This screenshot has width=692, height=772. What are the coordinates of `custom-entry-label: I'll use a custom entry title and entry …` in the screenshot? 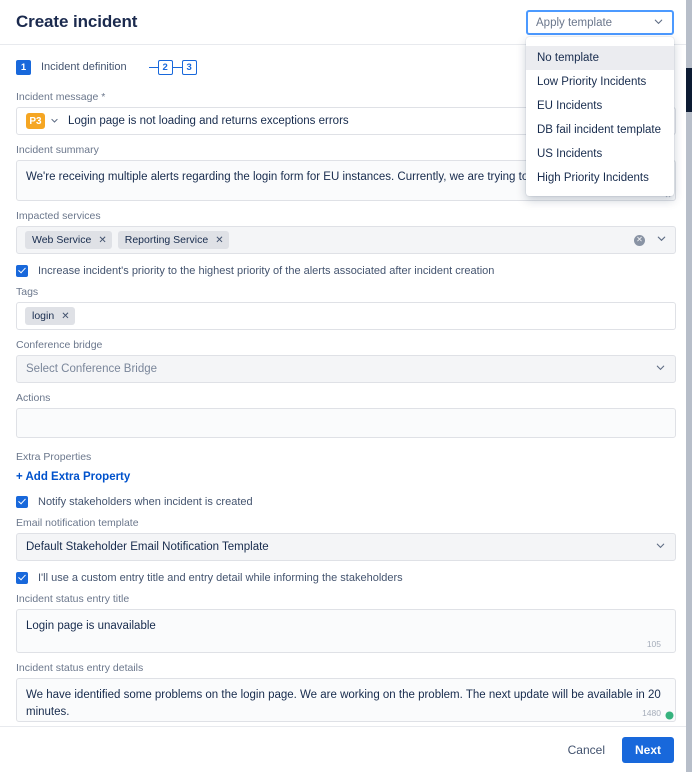 It's located at (220, 578).